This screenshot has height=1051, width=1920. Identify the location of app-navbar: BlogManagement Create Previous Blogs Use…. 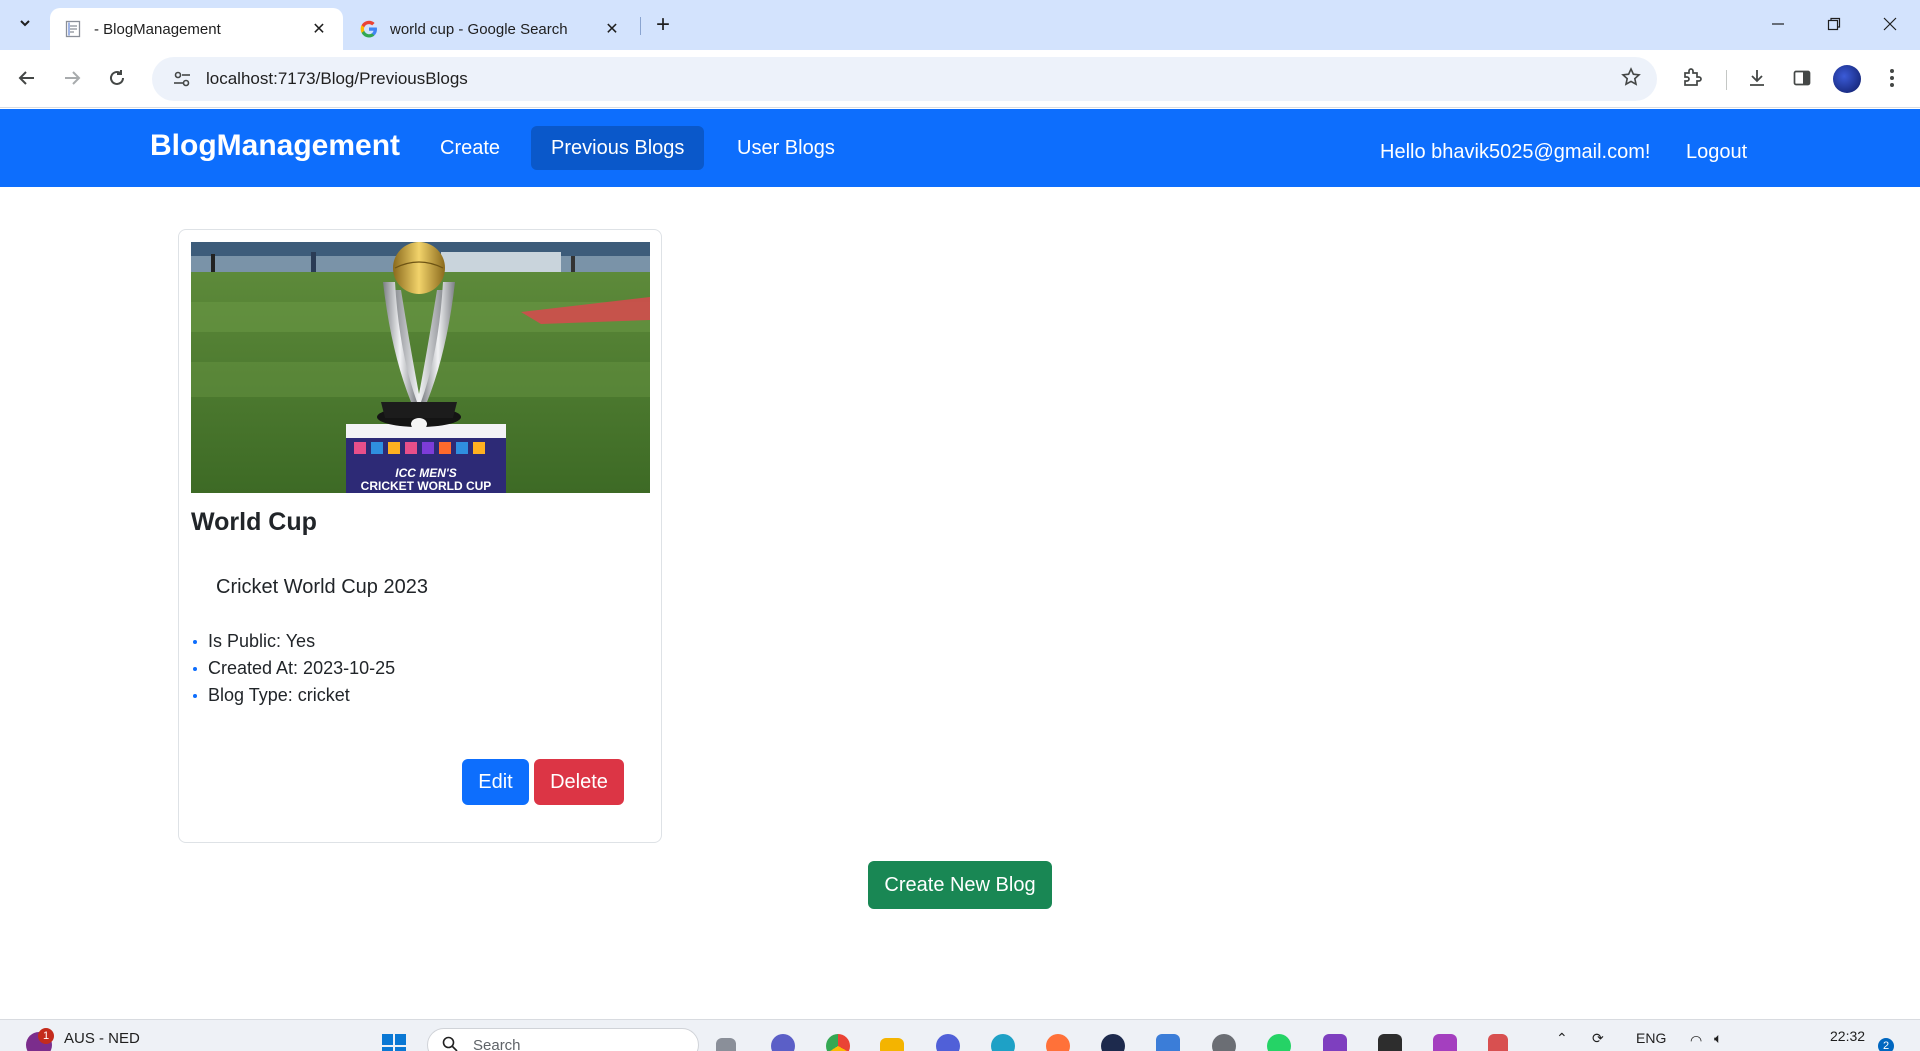
(960, 148).